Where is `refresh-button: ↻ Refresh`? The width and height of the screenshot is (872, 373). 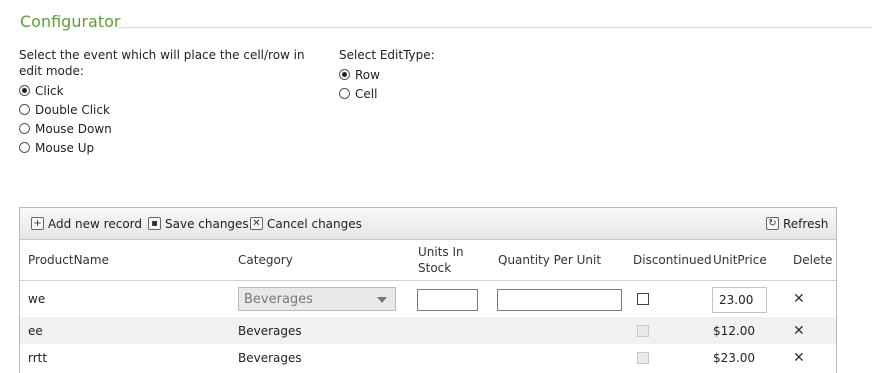 refresh-button: ↻ Refresh is located at coordinates (797, 223).